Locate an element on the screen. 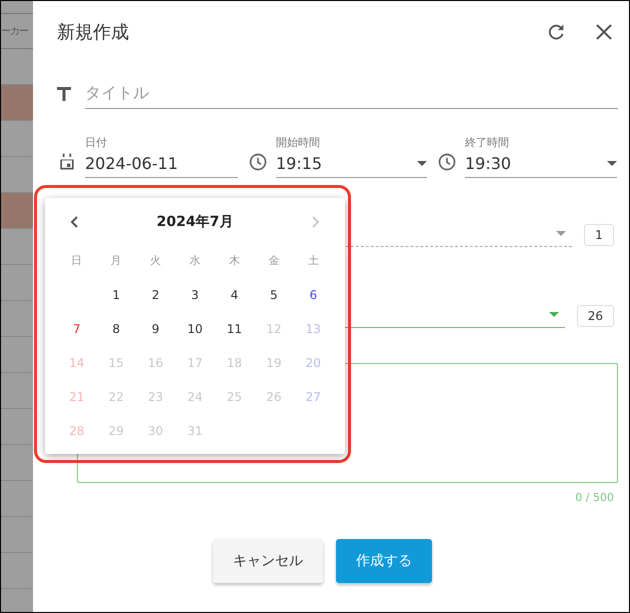 The image size is (630, 613). weekday-label: 木 is located at coordinates (234, 261).